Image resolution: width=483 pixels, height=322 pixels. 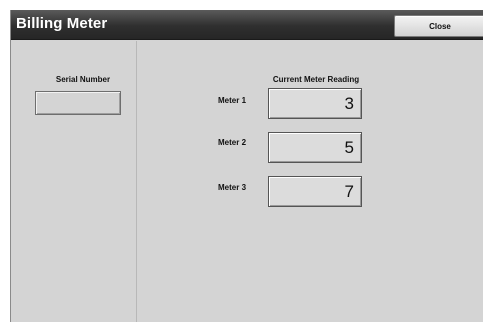 I want to click on meter-3-value: 7, so click(x=315, y=191).